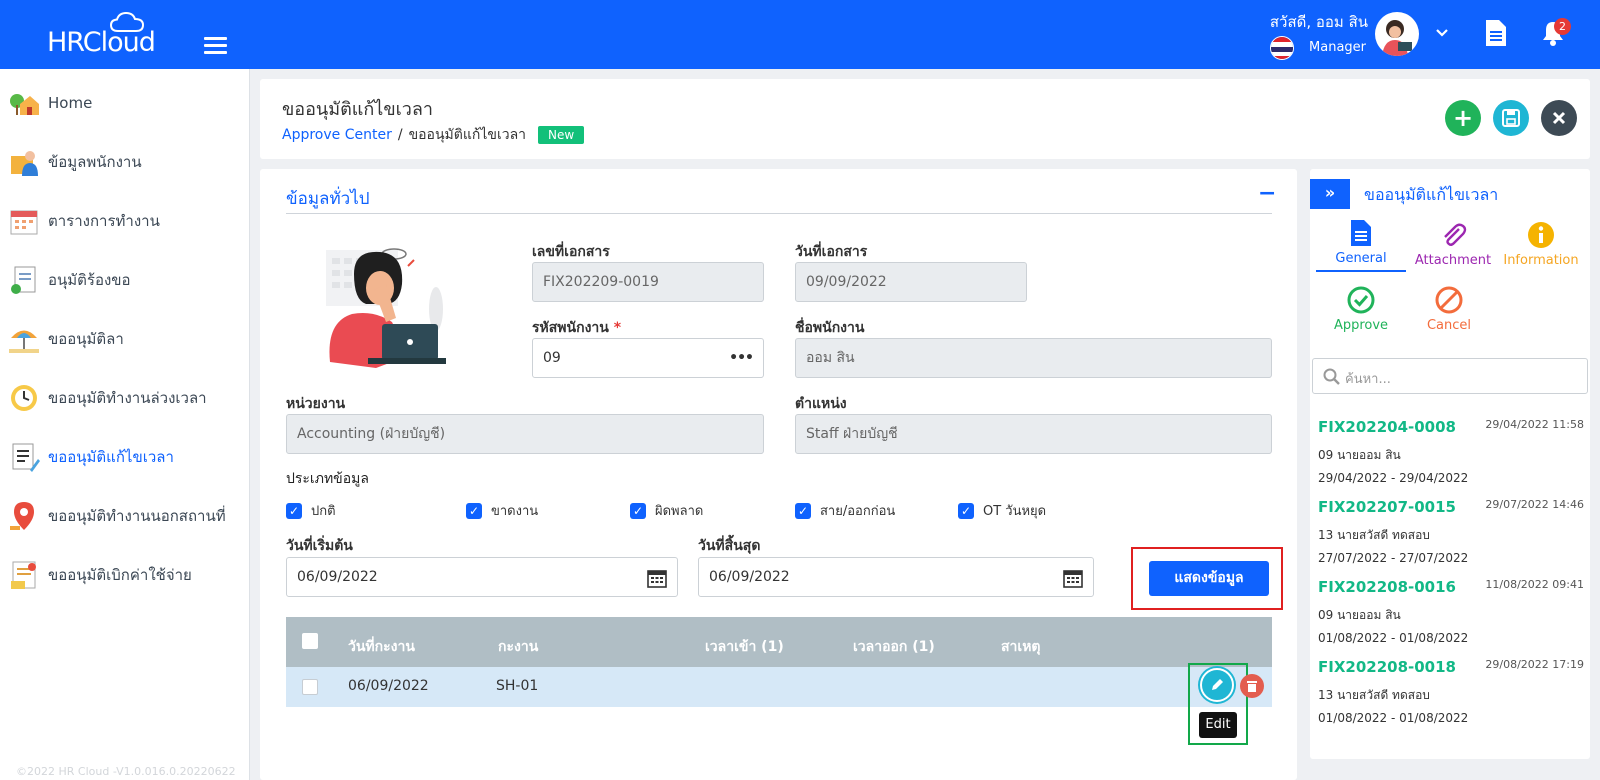  What do you see at coordinates (1337, 47) in the screenshot?
I see `user-role: Manager` at bounding box center [1337, 47].